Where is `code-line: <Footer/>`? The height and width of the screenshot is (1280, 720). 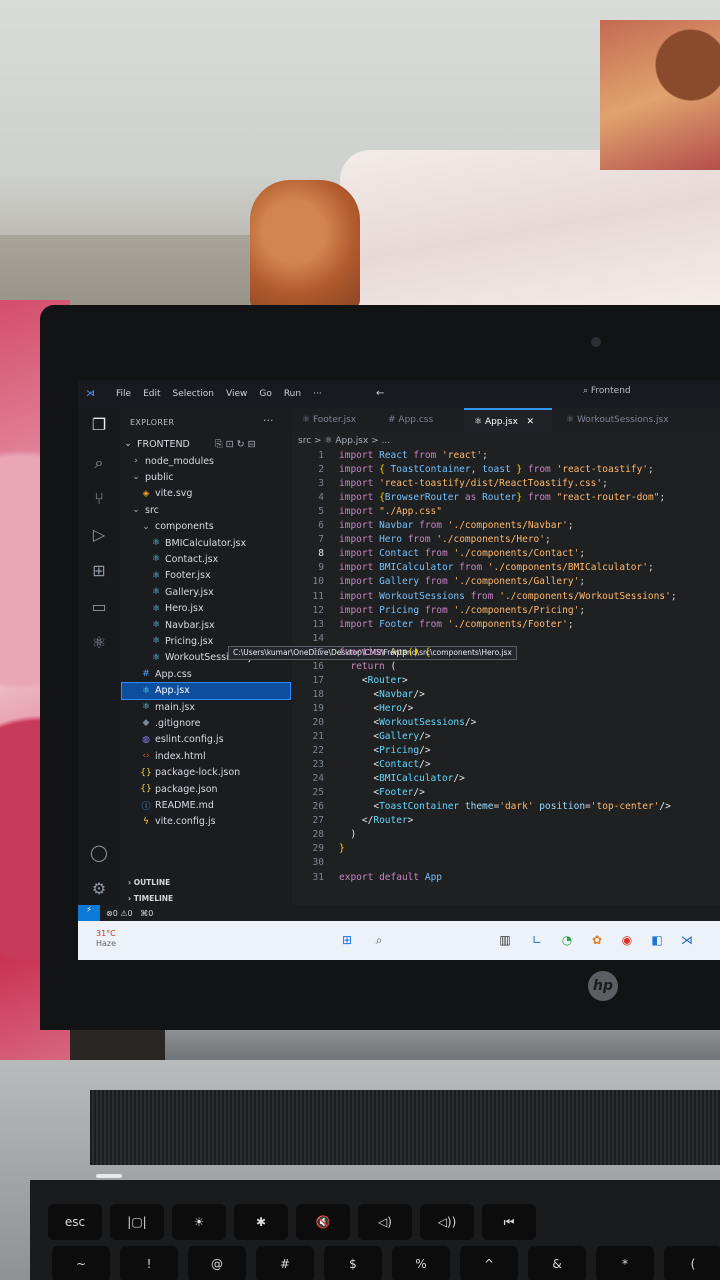
code-line: <Footer/> is located at coordinates (382, 792).